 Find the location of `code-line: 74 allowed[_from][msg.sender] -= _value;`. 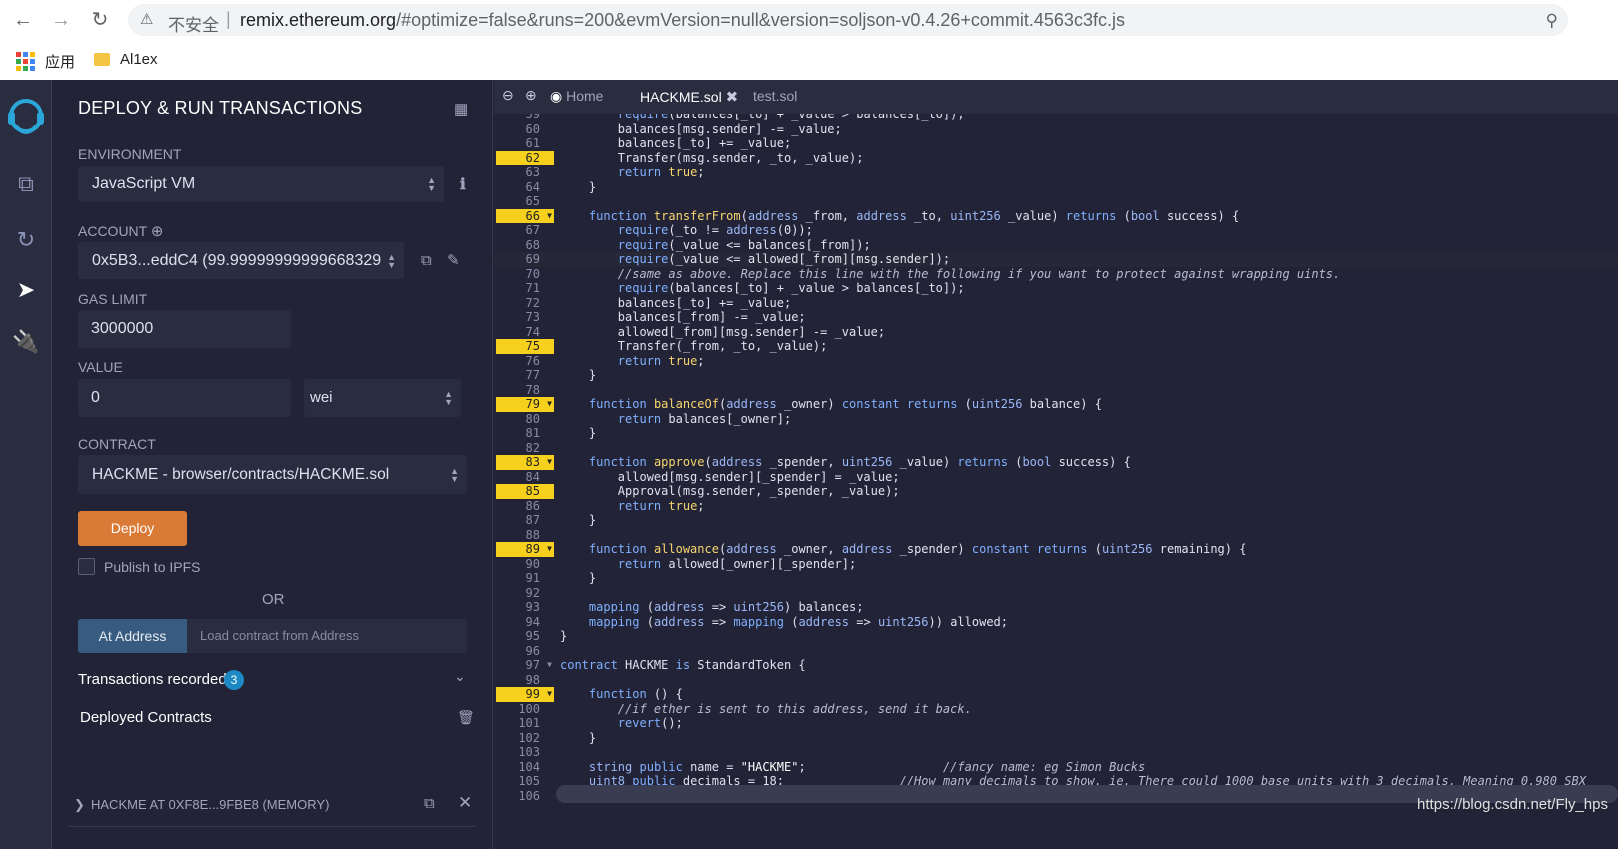

code-line: 74 allowed[_from][msg.sender] -= _value; is located at coordinates (1056, 332).